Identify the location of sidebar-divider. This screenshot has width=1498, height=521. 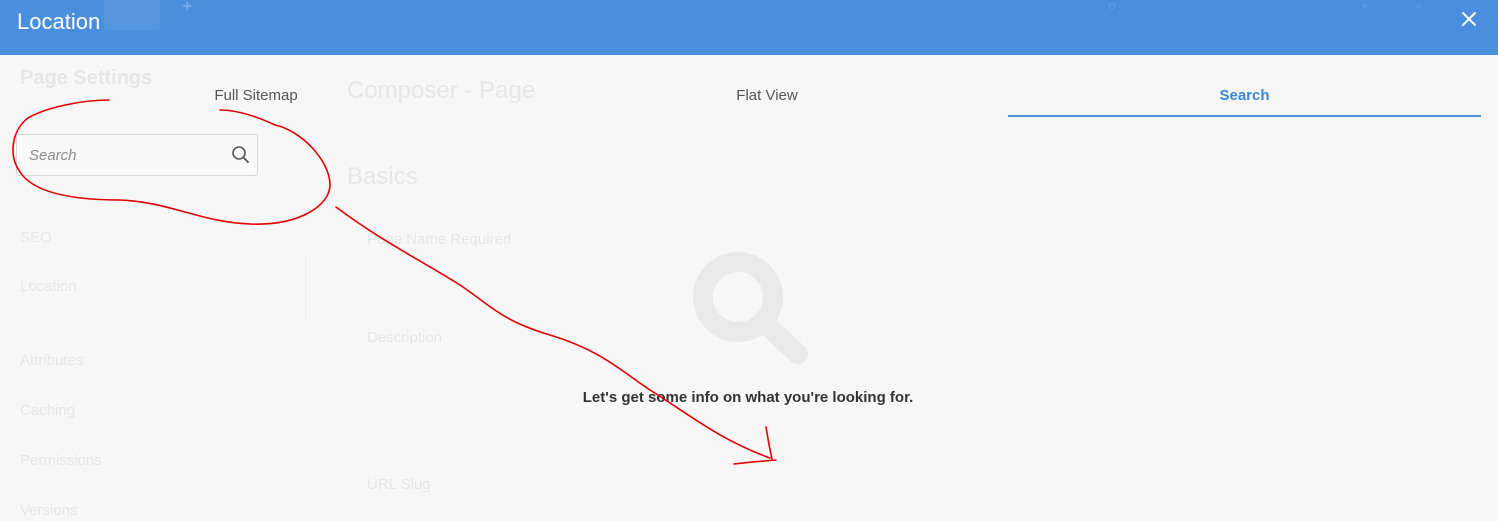
(305, 287).